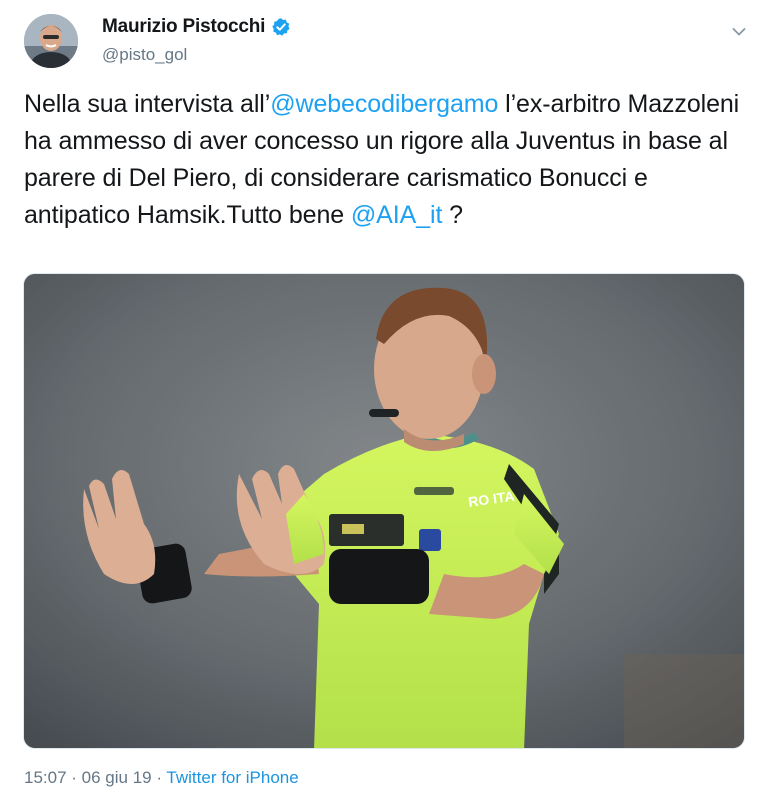 Image resolution: width=764 pixels, height=800 pixels. Describe the element at coordinates (45, 777) in the screenshot. I see `tweet-time: 15:07` at that location.